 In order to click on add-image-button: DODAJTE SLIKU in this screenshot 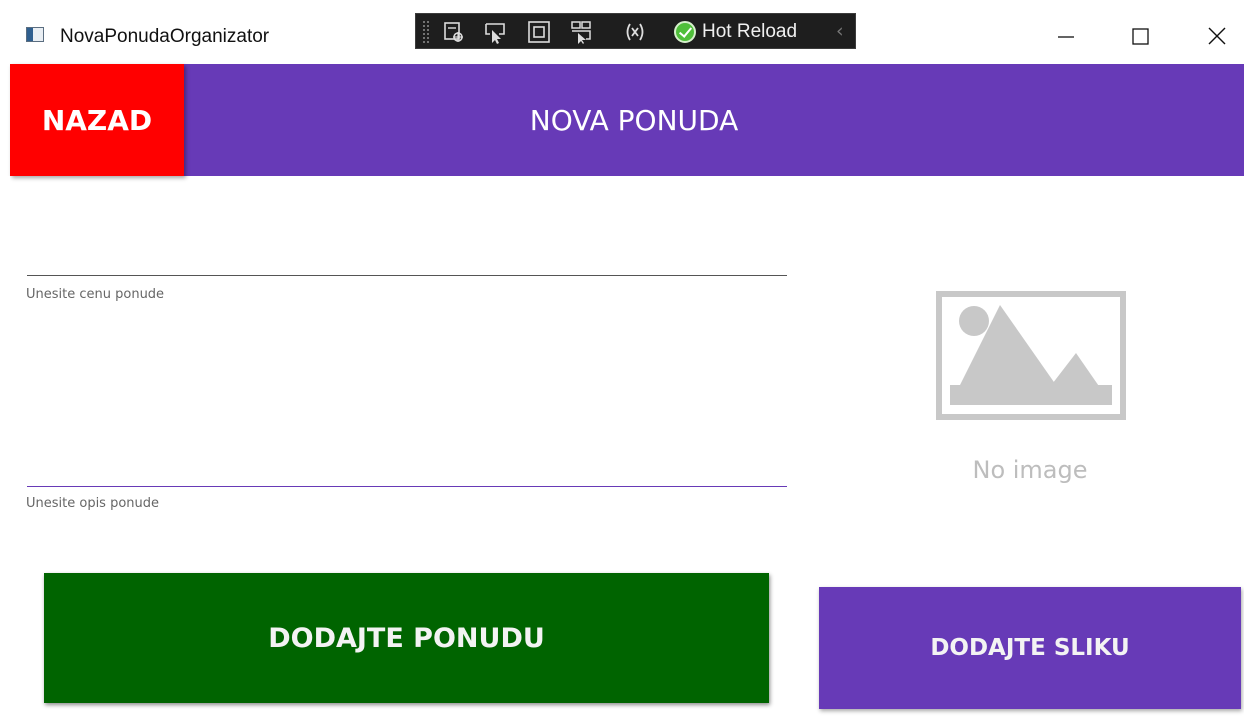, I will do `click(1030, 648)`.